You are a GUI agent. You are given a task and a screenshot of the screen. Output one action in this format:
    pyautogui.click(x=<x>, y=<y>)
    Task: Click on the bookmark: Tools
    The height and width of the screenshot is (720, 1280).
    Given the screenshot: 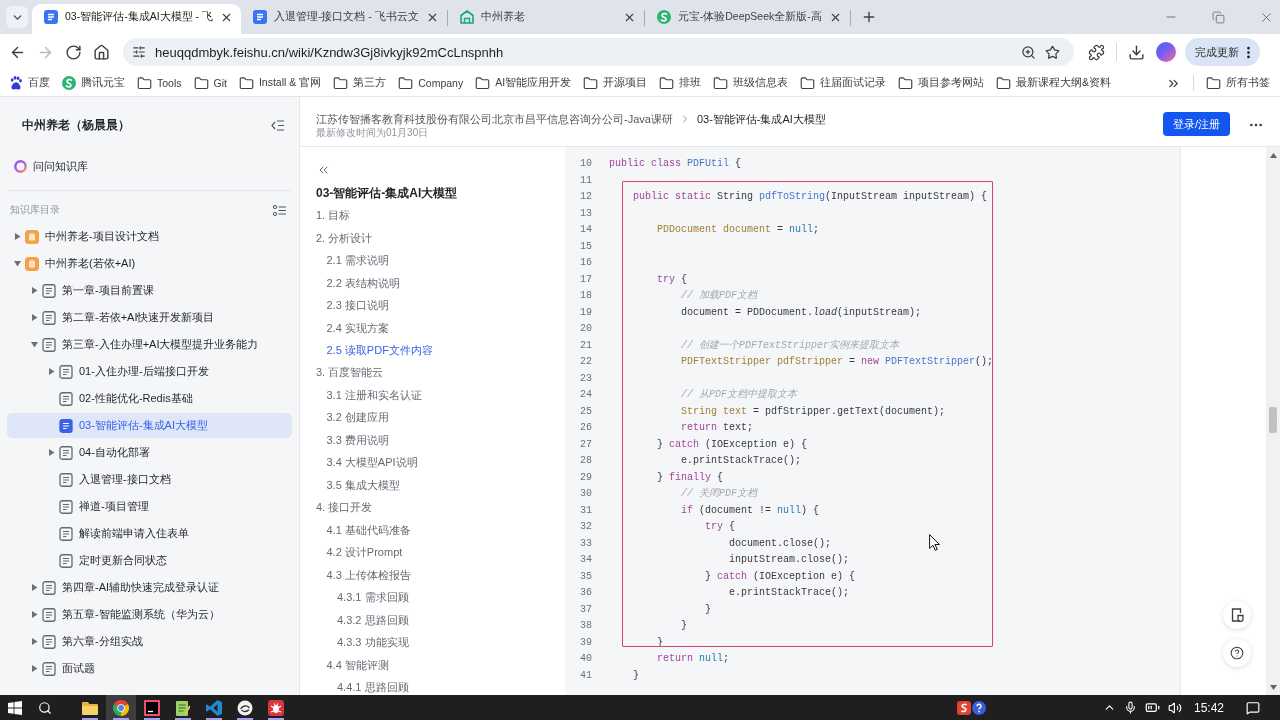 What is the action you would take?
    pyautogui.click(x=159, y=83)
    